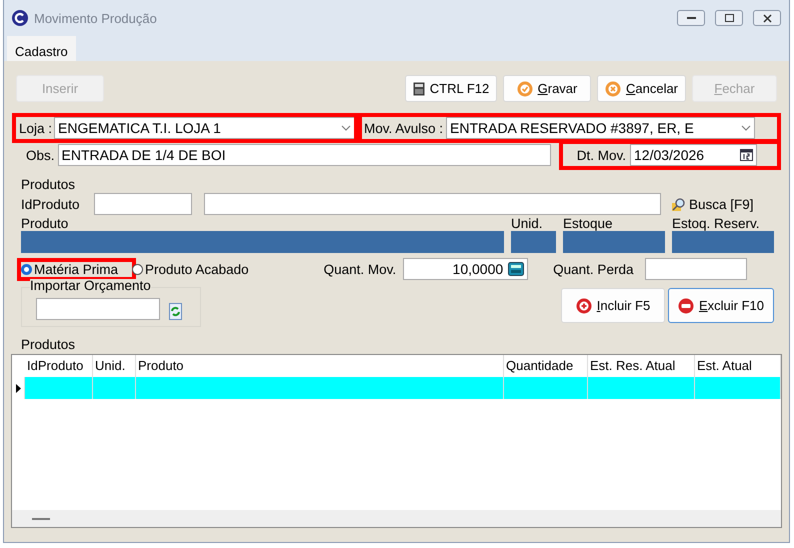  I want to click on plus-circle-icon, so click(584, 306).